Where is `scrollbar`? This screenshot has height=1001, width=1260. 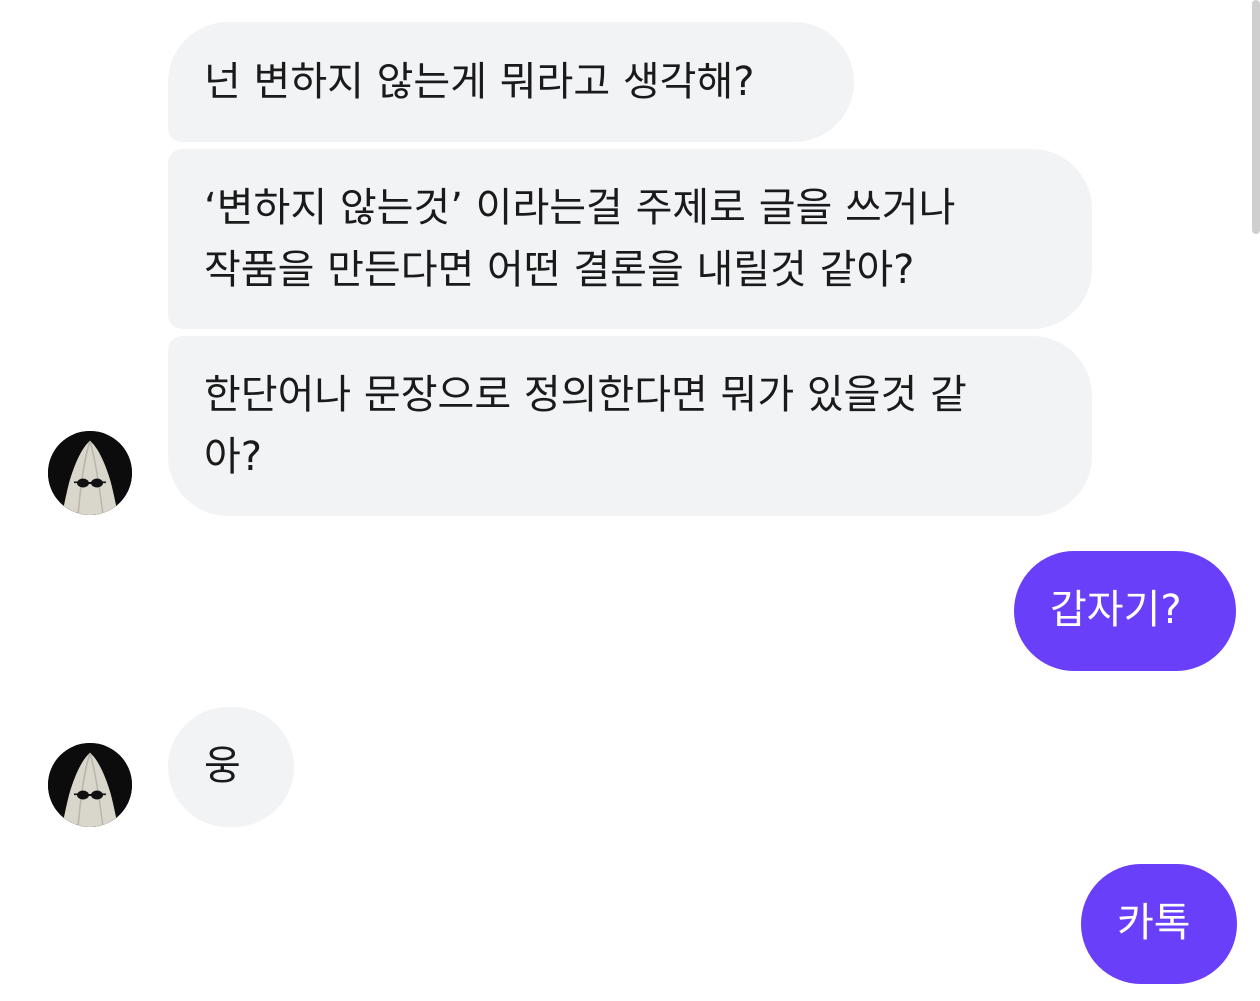
scrollbar is located at coordinates (1256, 117).